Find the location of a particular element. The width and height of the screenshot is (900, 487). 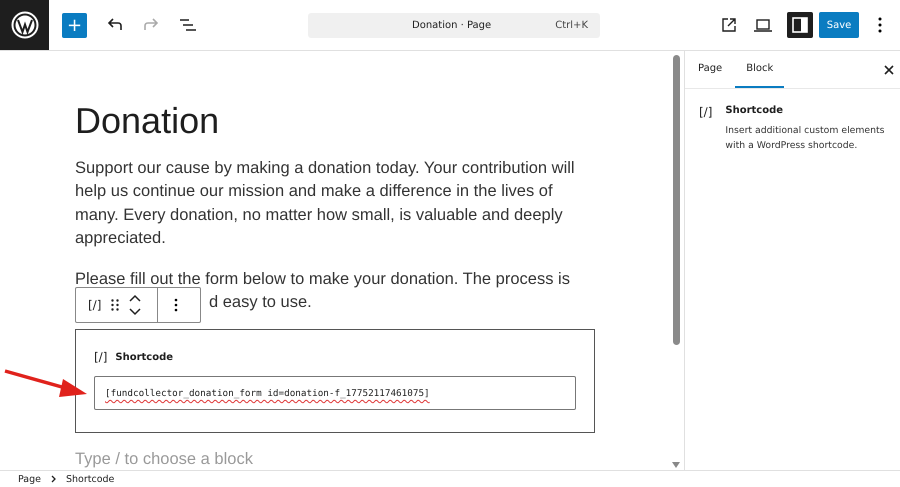

breadcrumb-item: Shortcode is located at coordinates (90, 479).